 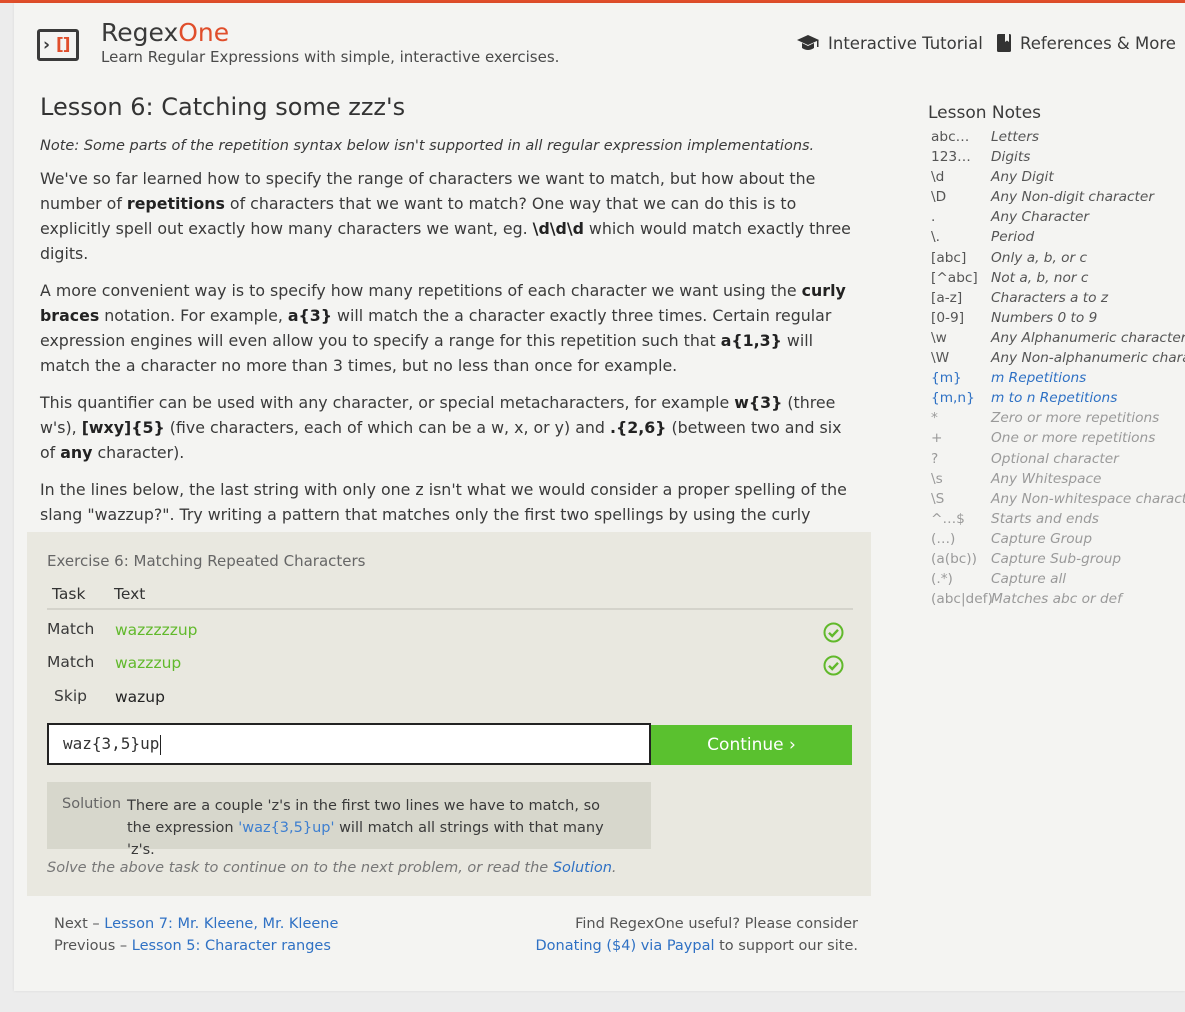 I want to click on note-syntax: [abc], so click(x=949, y=257).